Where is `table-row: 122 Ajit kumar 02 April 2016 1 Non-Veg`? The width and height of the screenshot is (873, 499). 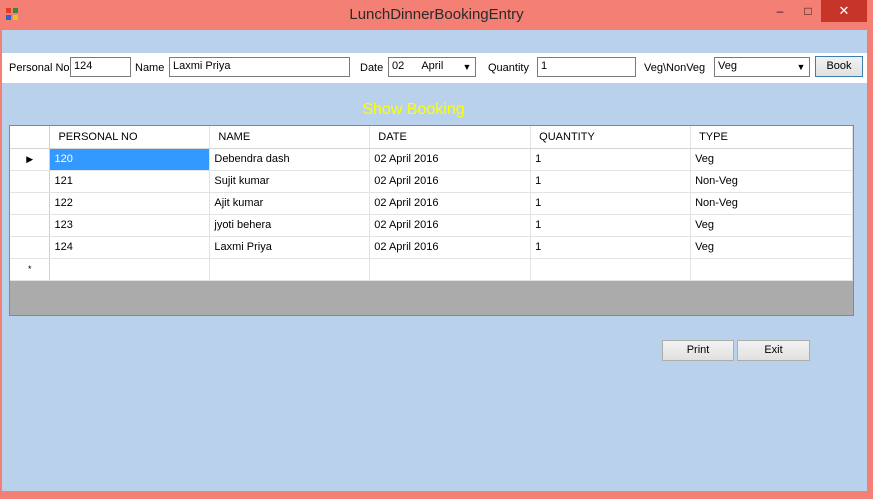
table-row: 122 Ajit kumar 02 April 2016 1 Non-Veg is located at coordinates (431, 203).